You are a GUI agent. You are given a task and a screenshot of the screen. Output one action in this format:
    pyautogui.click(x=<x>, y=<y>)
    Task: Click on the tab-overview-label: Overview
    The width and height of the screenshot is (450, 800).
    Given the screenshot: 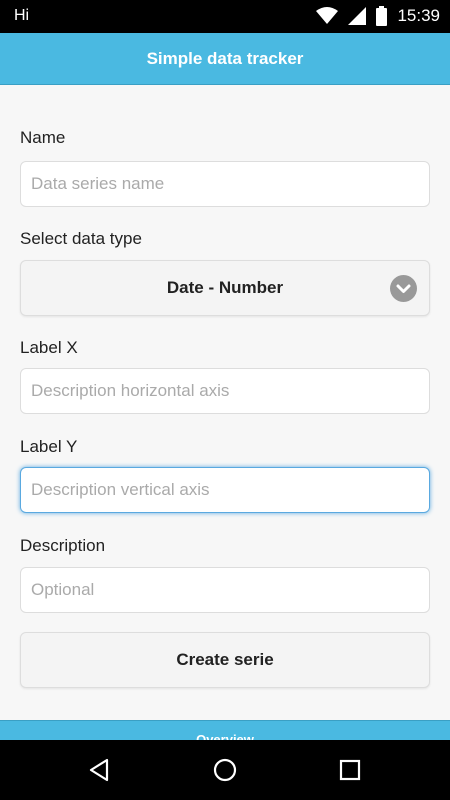 What is the action you would take?
    pyautogui.click(x=225, y=736)
    